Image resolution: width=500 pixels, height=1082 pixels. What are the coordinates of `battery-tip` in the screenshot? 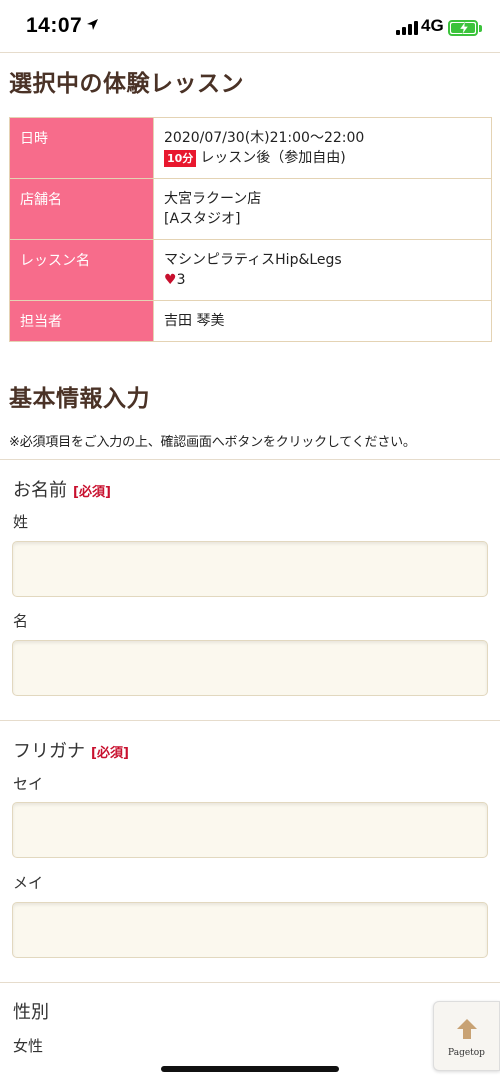 It's located at (480, 28).